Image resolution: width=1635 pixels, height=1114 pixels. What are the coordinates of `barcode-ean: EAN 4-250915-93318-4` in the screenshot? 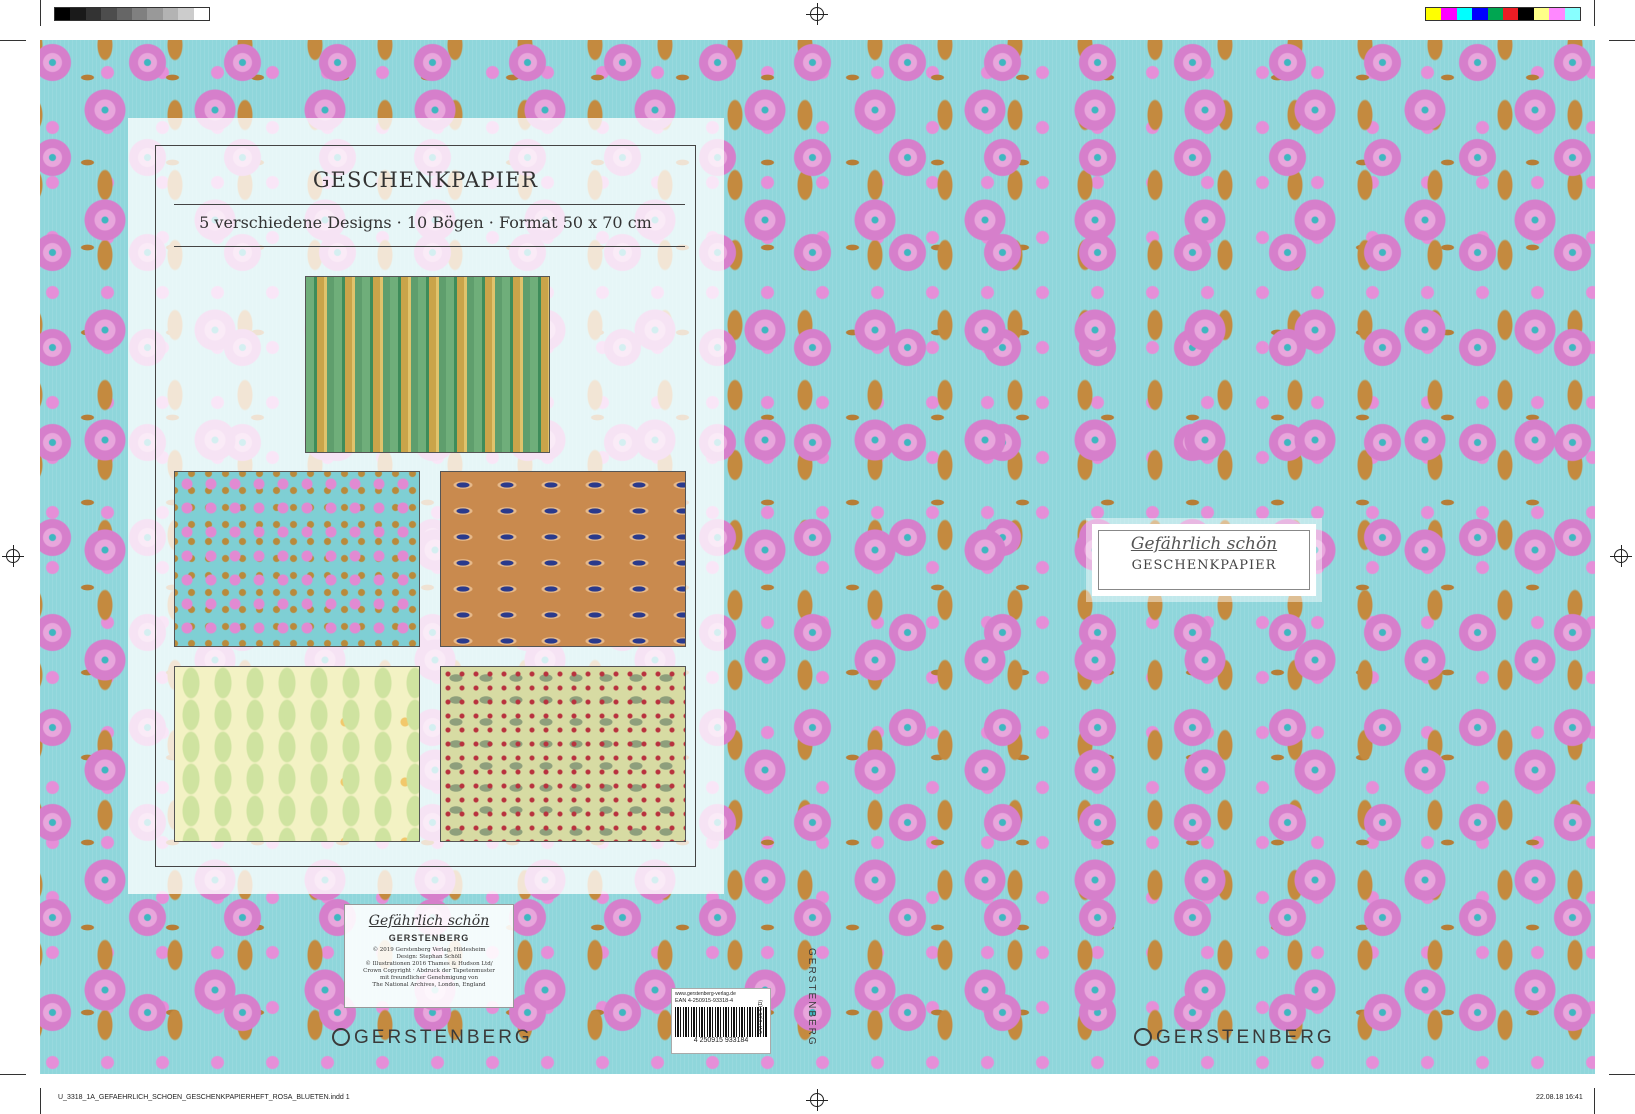 It's located at (704, 1001).